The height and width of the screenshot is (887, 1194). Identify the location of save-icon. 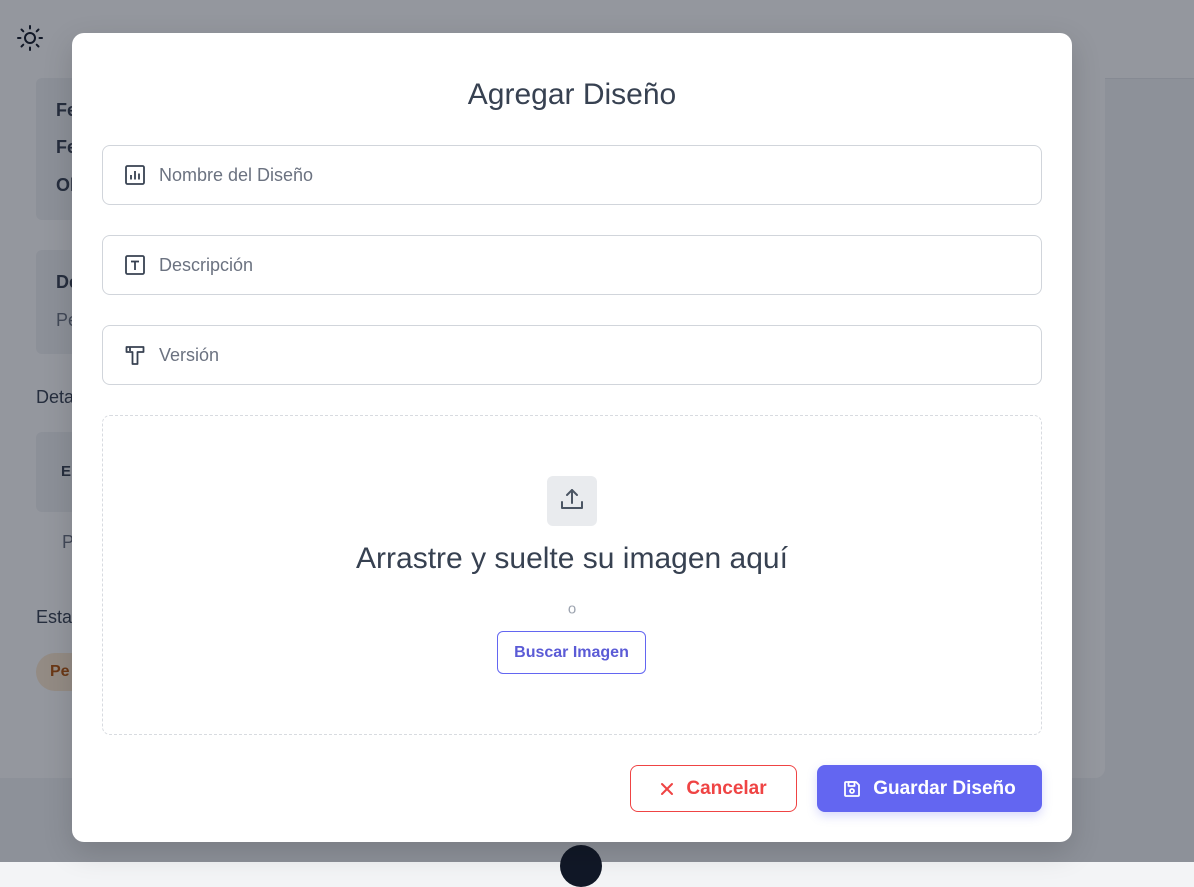
(852, 789).